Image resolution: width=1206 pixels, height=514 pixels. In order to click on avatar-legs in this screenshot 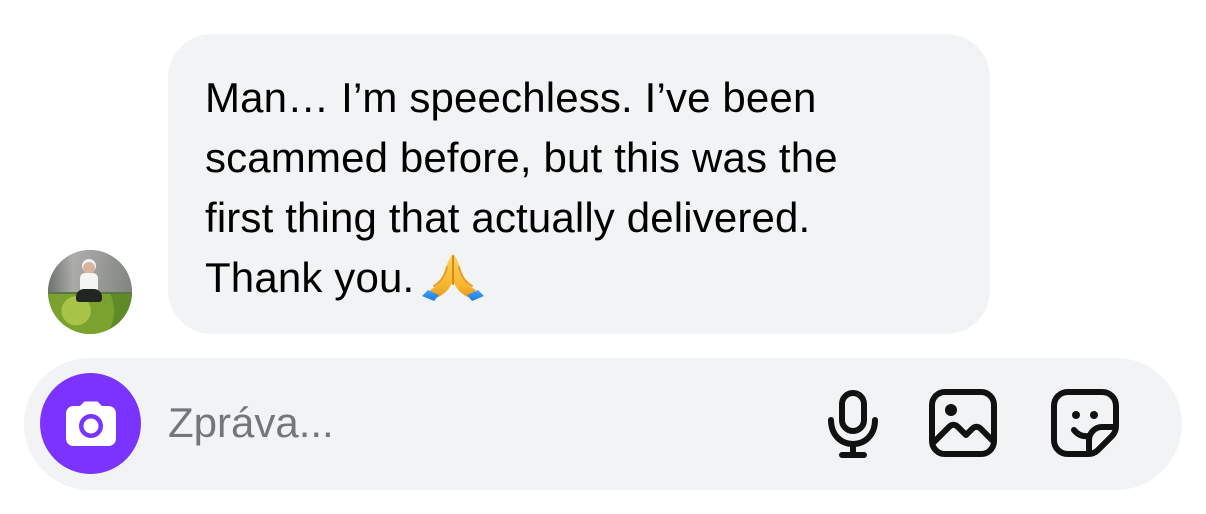, I will do `click(89, 295)`.